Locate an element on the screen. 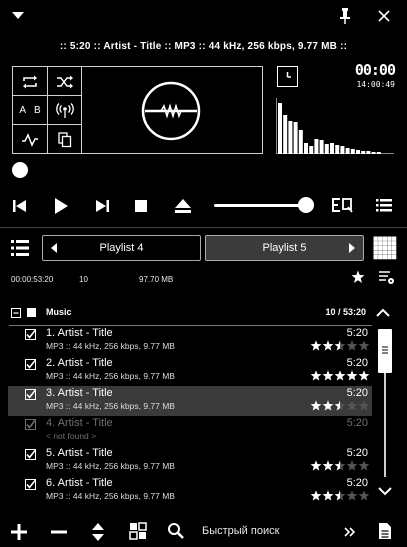 The height and width of the screenshot is (547, 407). track-row: 4. Artist - Title < not found > 5:20 is located at coordinates (190, 431).